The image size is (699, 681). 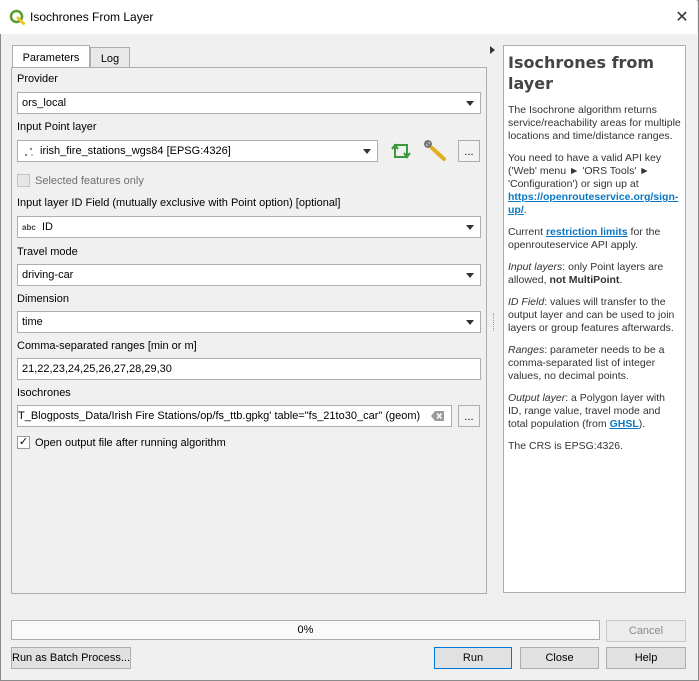 What do you see at coordinates (494, 322) in the screenshot?
I see `splitter-handle` at bounding box center [494, 322].